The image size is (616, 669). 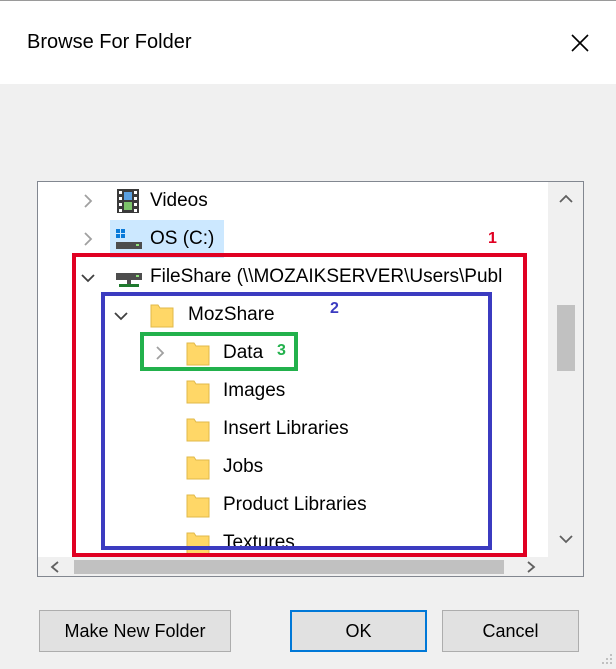 What do you see at coordinates (293, 391) in the screenshot?
I see `tree-item-images: Images` at bounding box center [293, 391].